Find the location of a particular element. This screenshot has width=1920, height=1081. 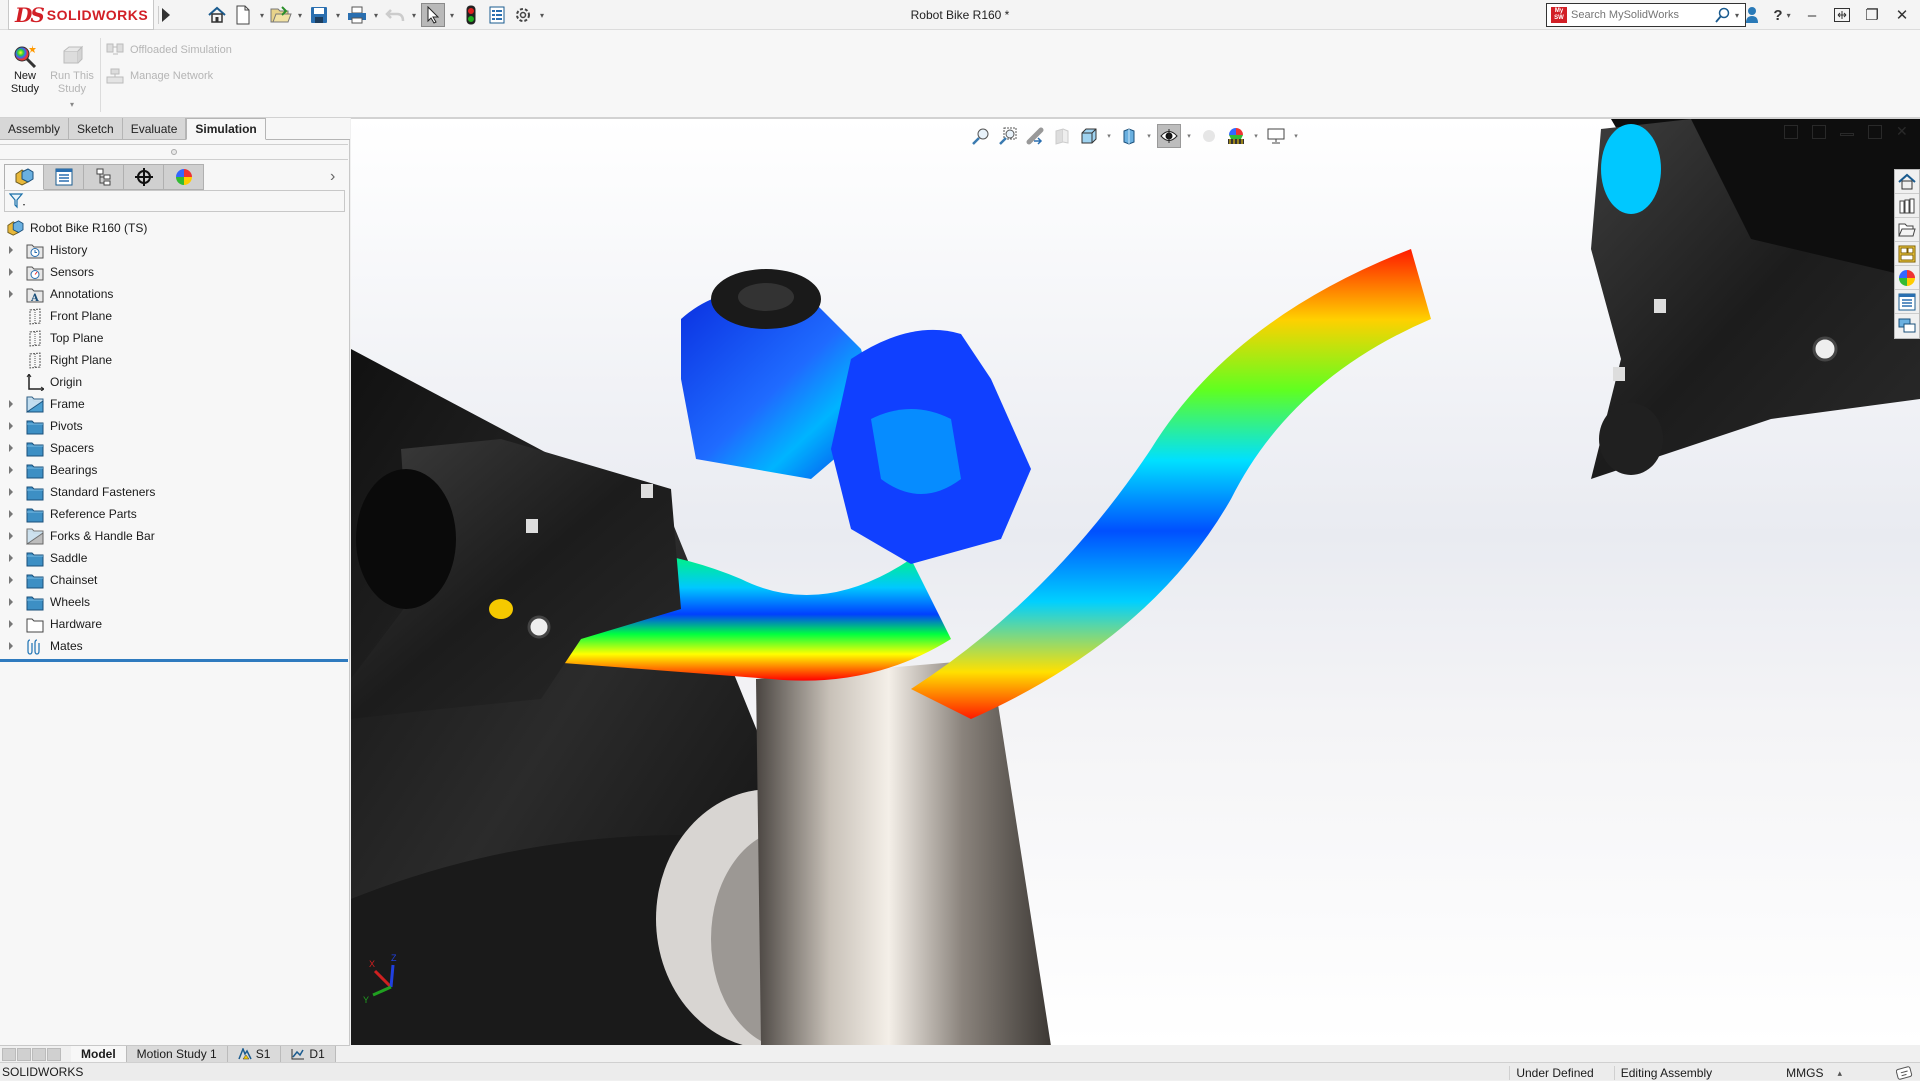

restore-button: ❐ is located at coordinates (1872, 15).